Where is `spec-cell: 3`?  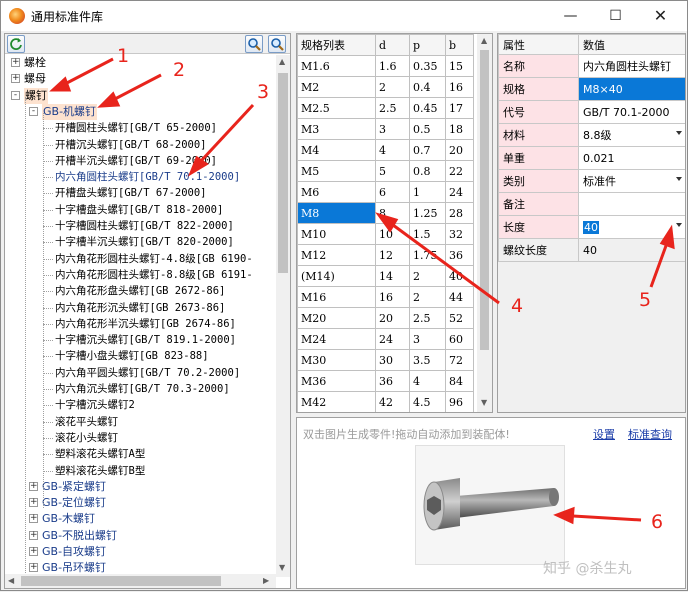
spec-cell: 3 is located at coordinates (427, 339).